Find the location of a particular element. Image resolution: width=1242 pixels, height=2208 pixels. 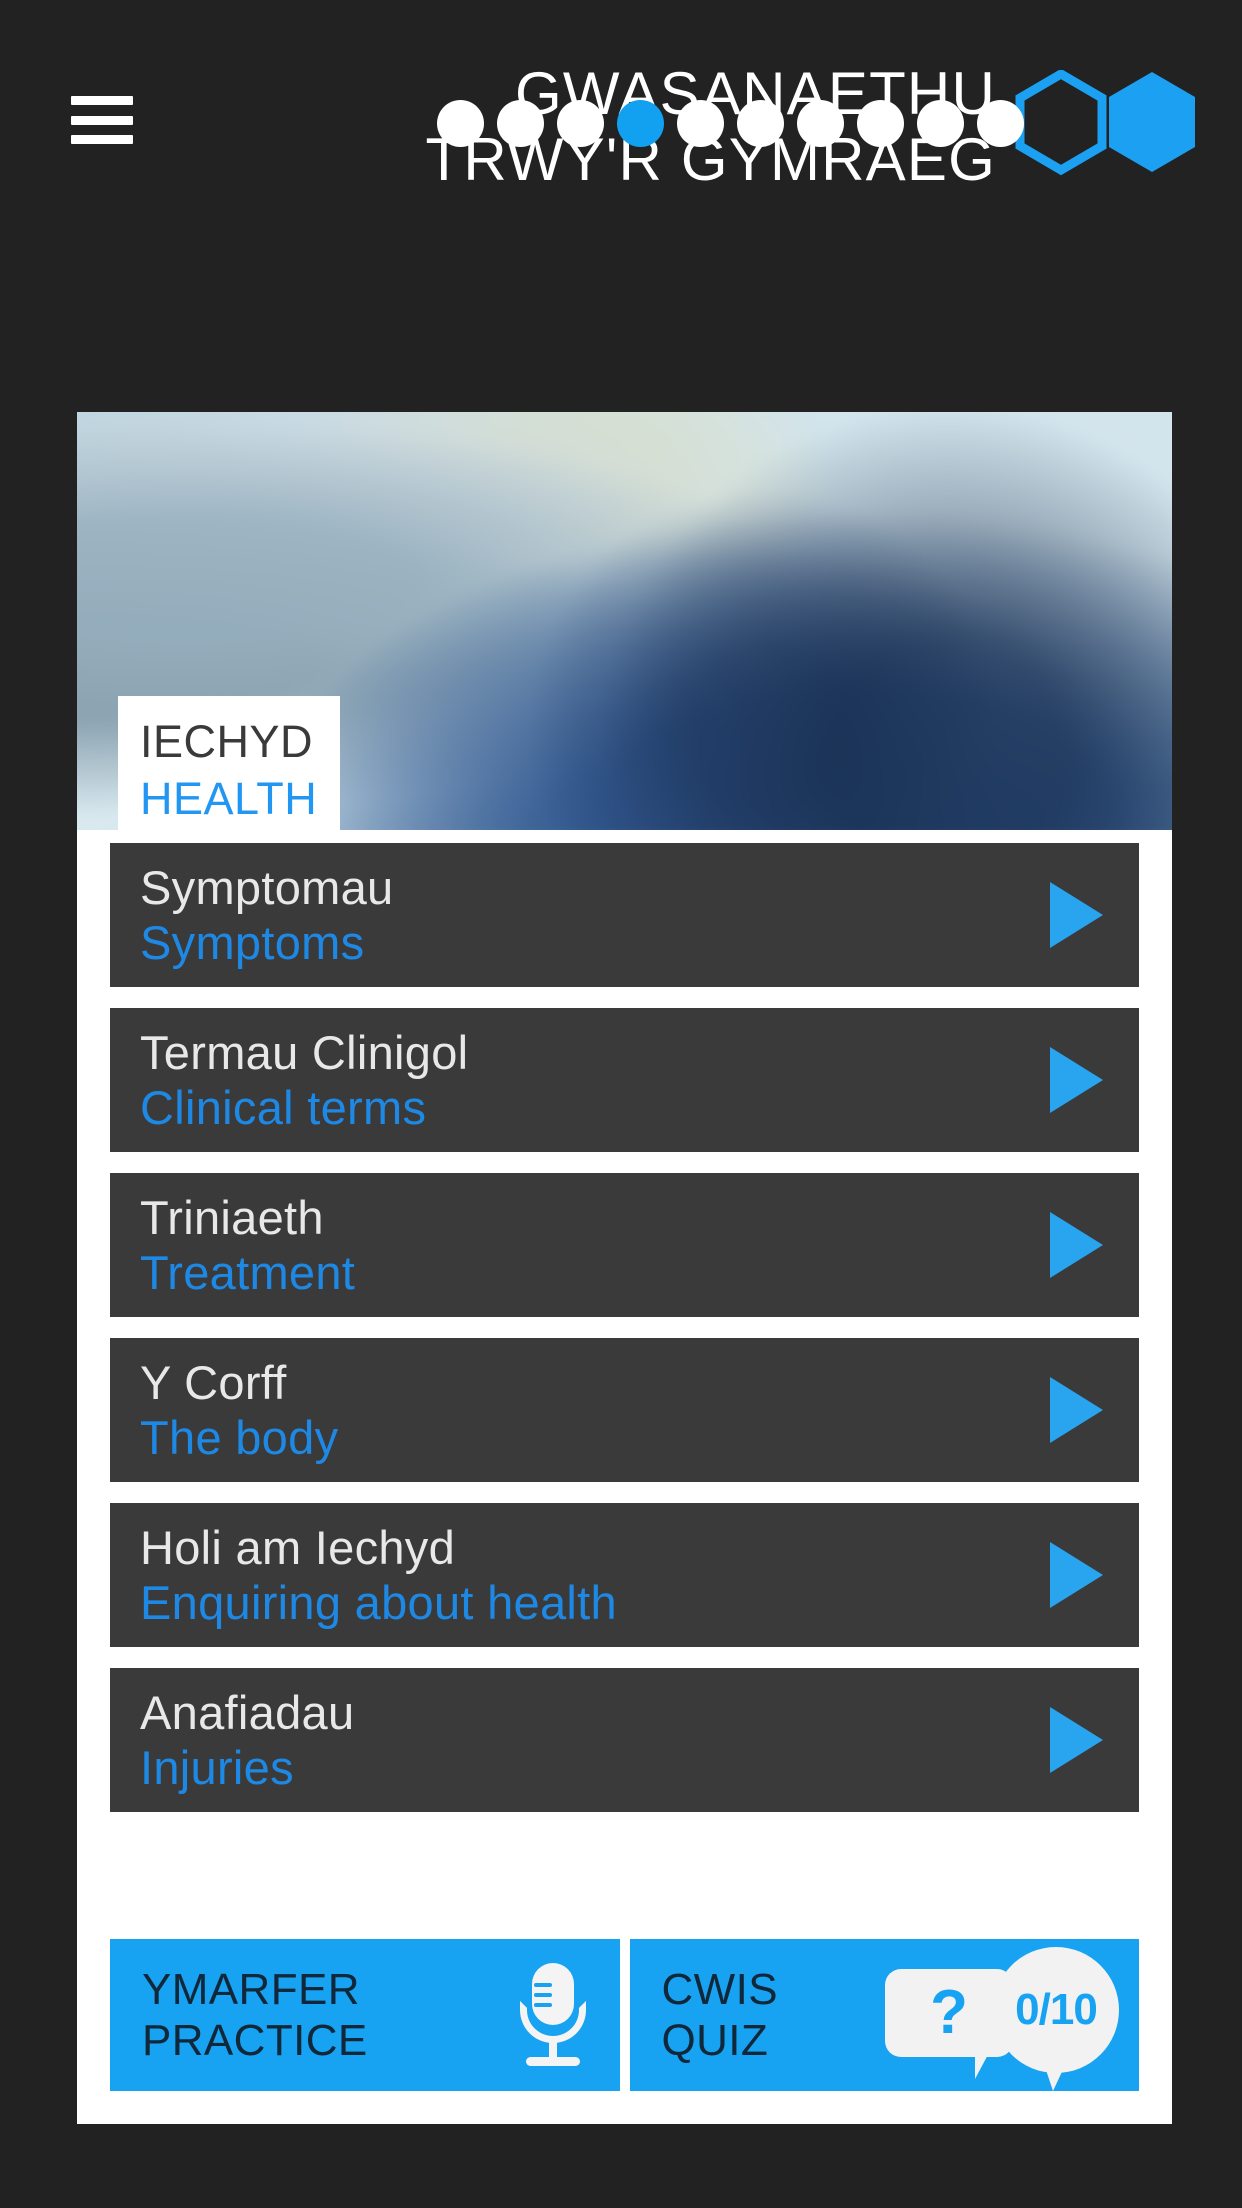

microphone-arc is located at coordinates (552, 2022).